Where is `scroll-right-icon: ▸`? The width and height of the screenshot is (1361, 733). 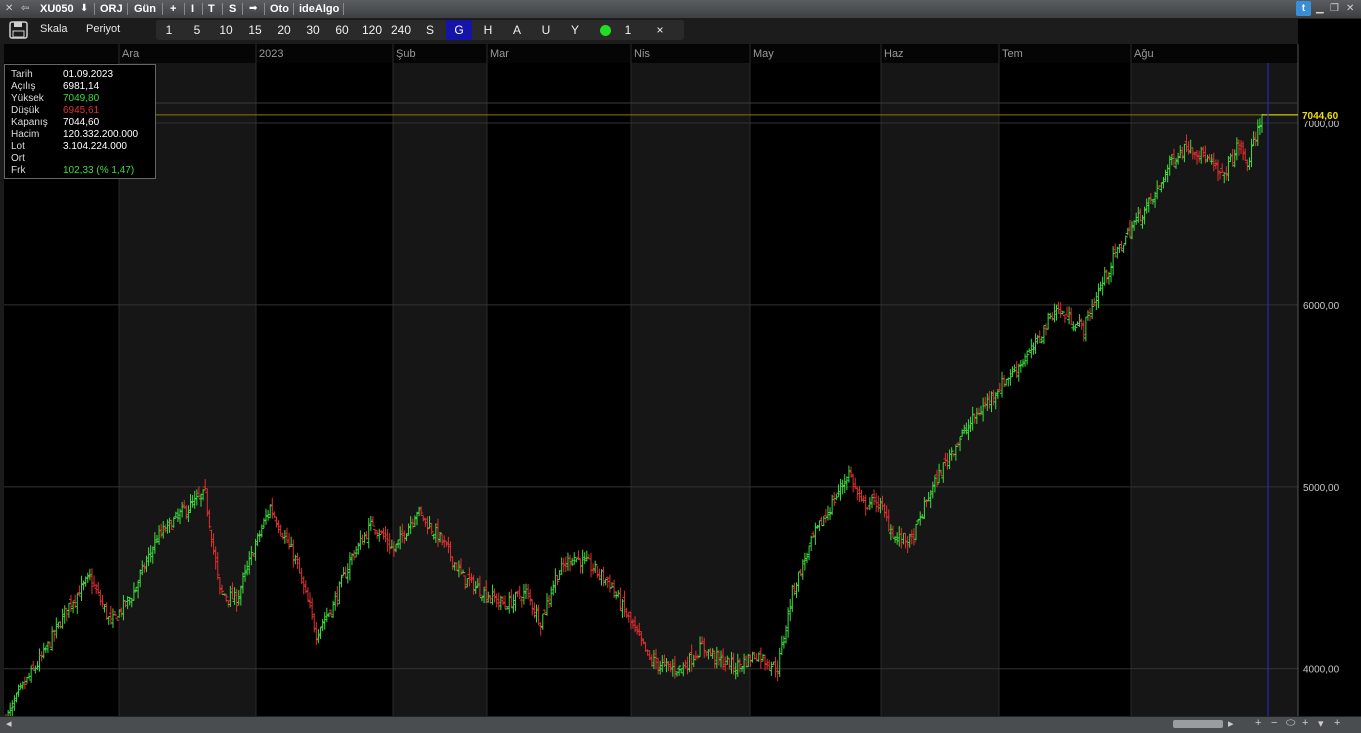 scroll-right-icon: ▸ is located at coordinates (1231, 723).